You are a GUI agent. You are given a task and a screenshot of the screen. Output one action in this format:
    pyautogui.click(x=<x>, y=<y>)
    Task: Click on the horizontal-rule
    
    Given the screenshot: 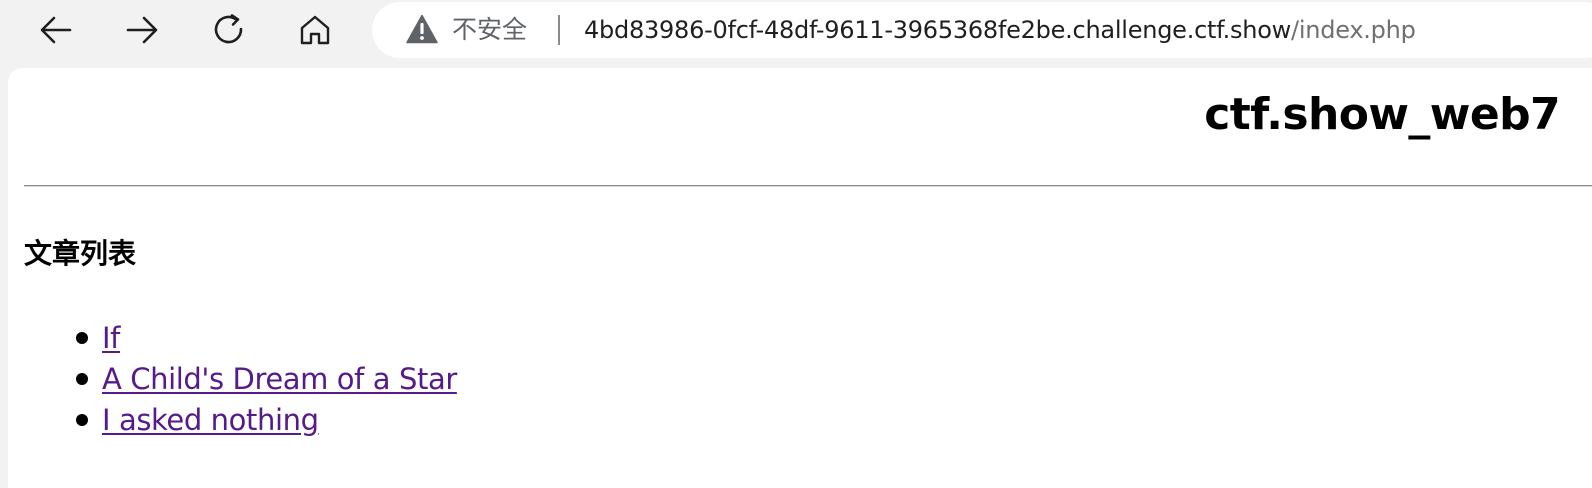 What is the action you would take?
    pyautogui.click(x=808, y=186)
    